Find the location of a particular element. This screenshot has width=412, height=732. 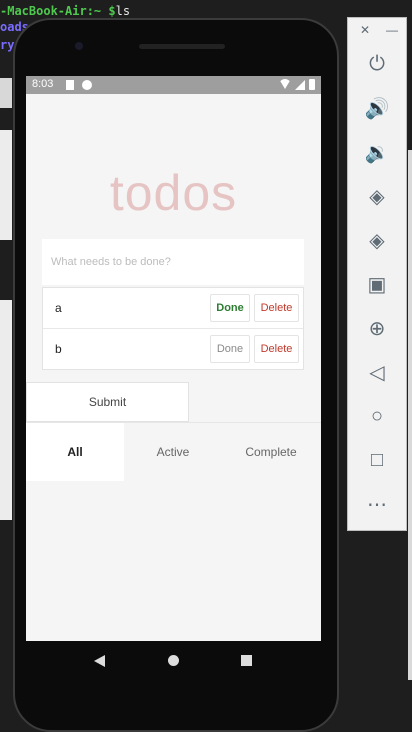

signal-icon is located at coordinates (300, 85).